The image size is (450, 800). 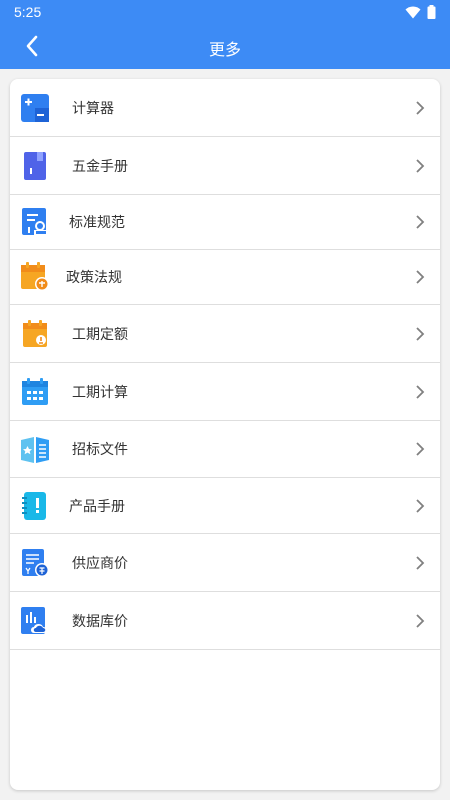 I want to click on app-bar: 更多, so click(x=225, y=46).